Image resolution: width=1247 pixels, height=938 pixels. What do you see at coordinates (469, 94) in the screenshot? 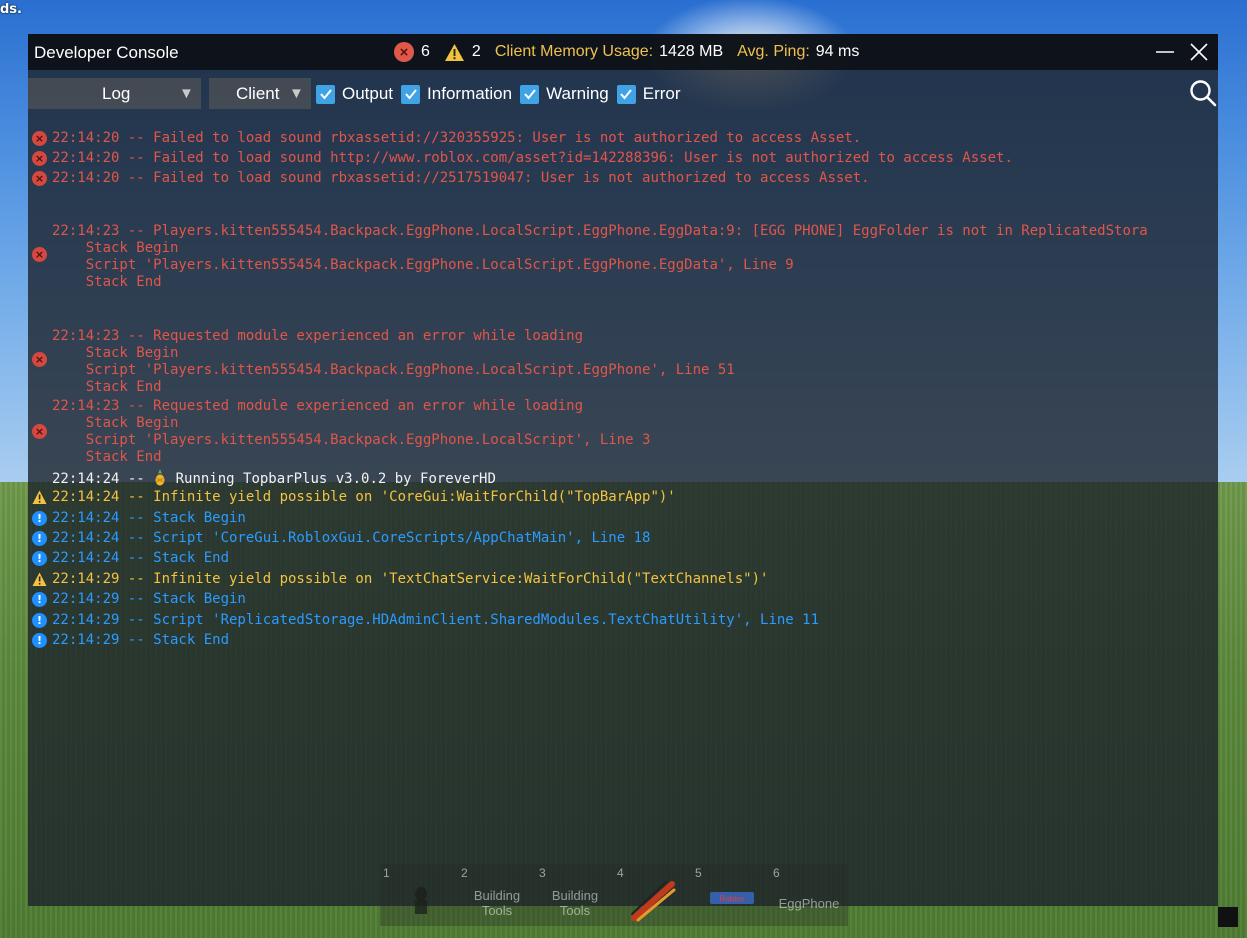
I see `information-filter-label: Information` at bounding box center [469, 94].